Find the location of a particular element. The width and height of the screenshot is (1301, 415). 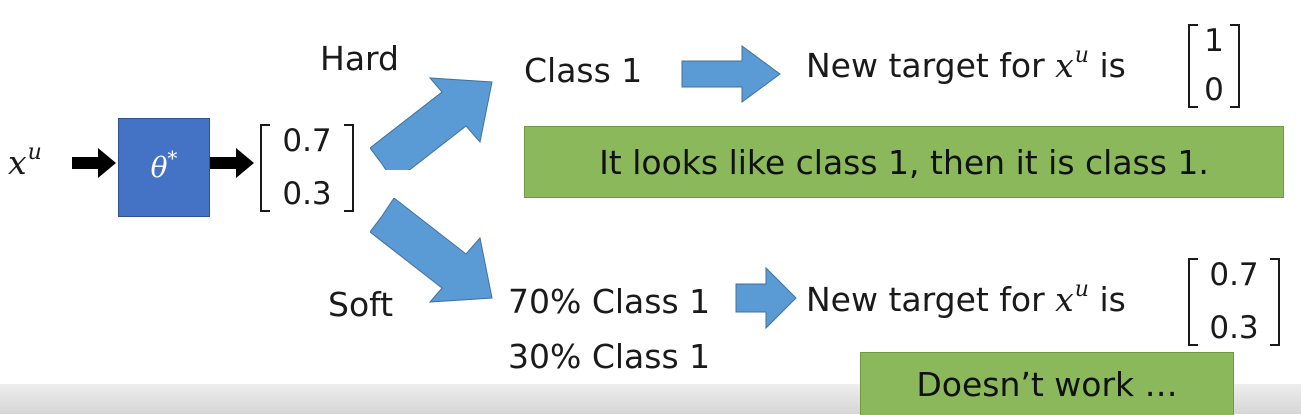

hard-target-variable: x is located at coordinates (1064, 65).